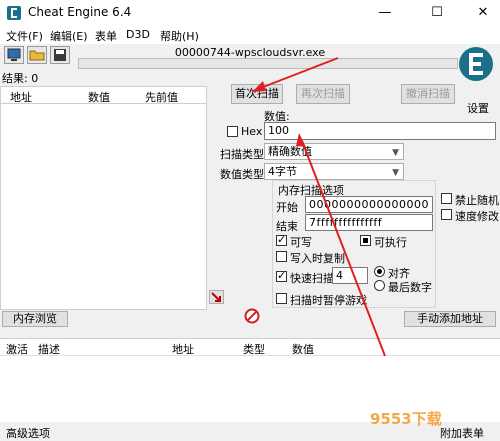  I want to click on fast-scan-alignment-input: 4, so click(350, 275).